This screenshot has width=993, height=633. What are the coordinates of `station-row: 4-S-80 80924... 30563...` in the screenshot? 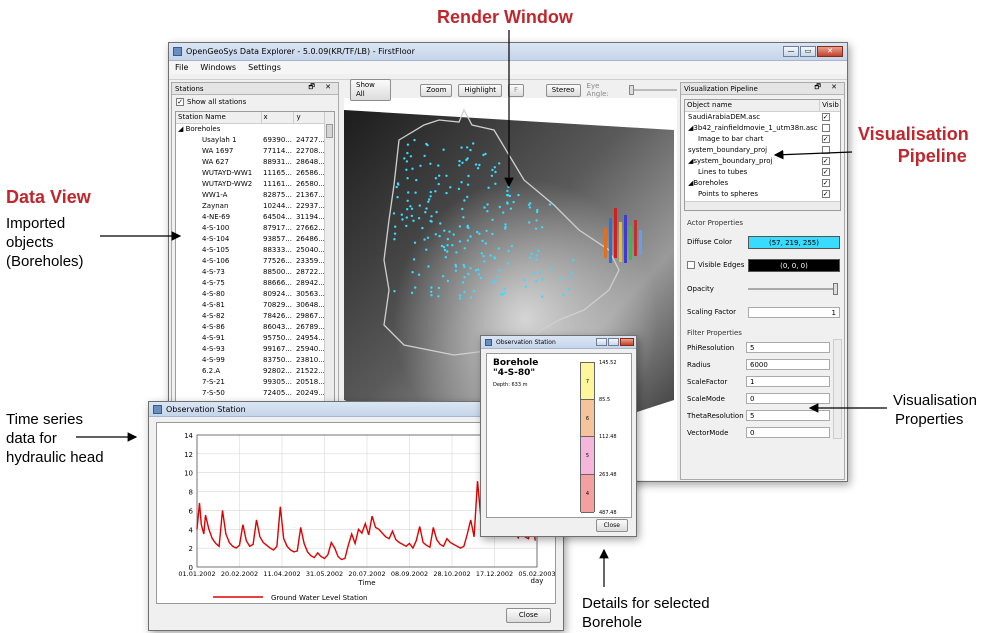 It's located at (255, 293).